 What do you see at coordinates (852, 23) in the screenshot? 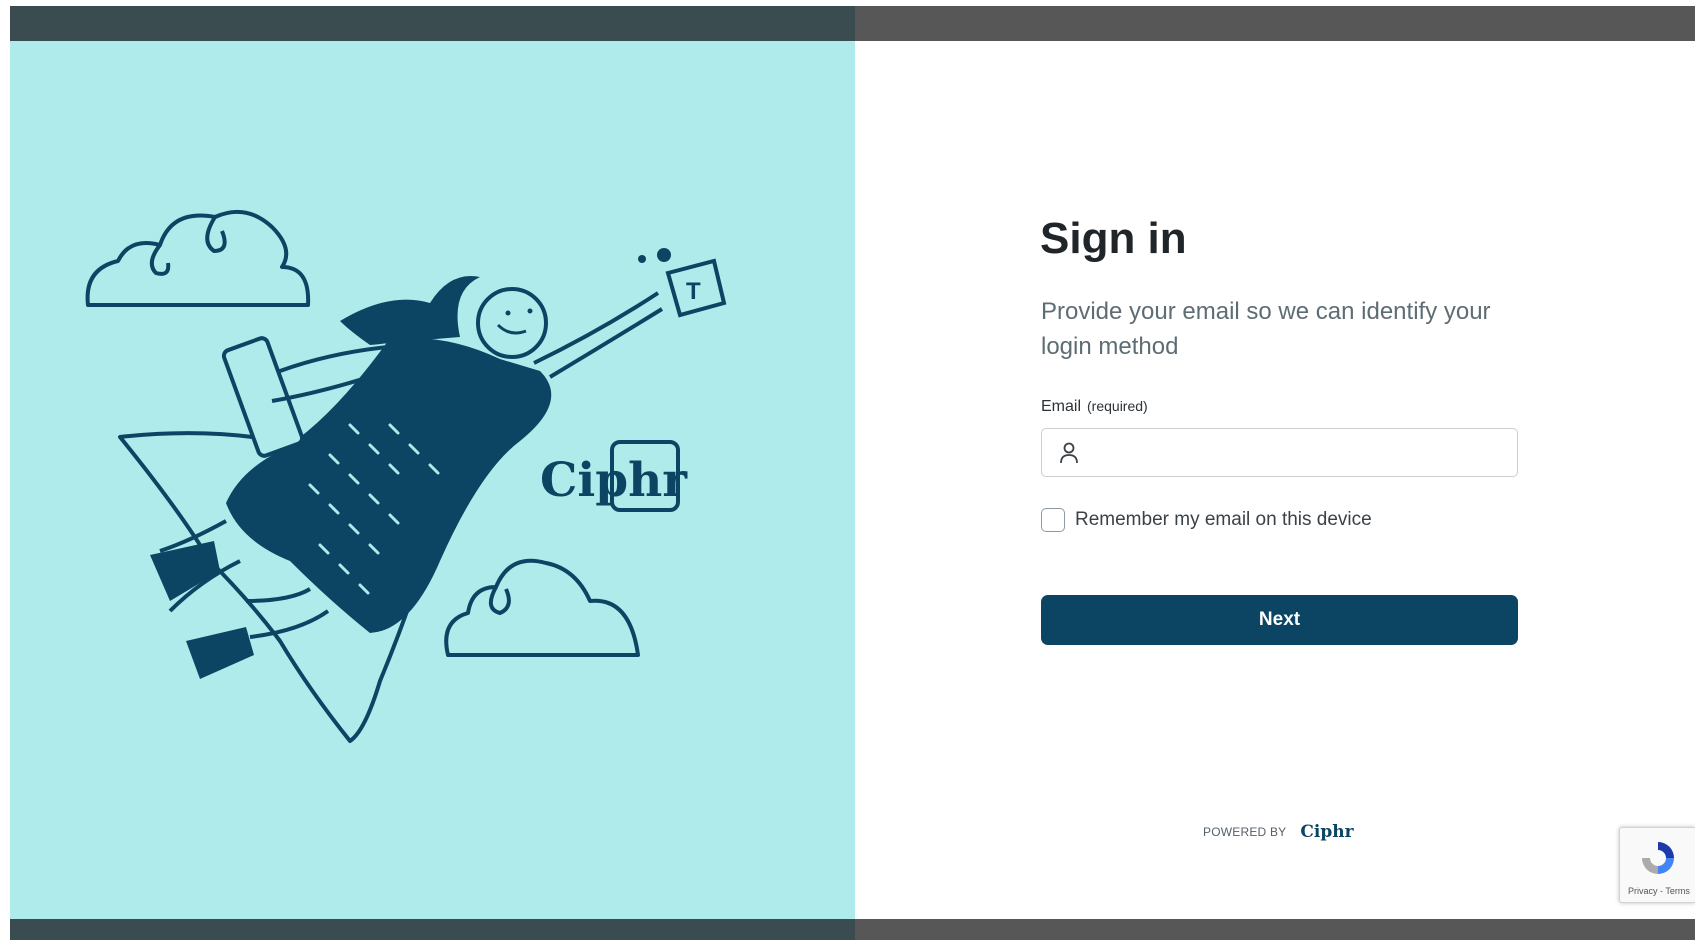
I see `top-bar` at bounding box center [852, 23].